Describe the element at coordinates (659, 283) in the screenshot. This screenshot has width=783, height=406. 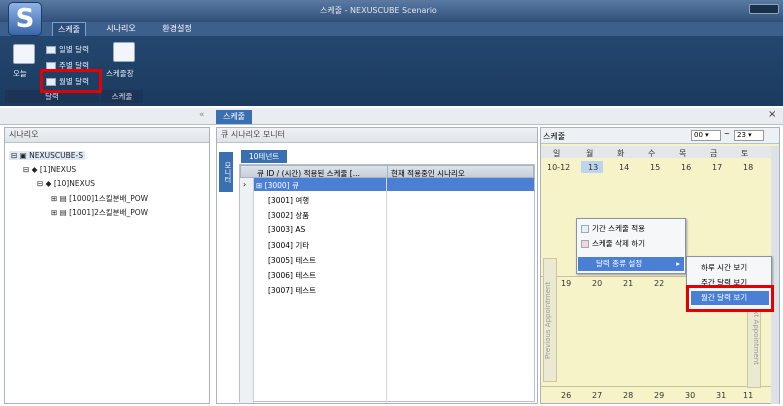
I see `date-cell: 22` at that location.